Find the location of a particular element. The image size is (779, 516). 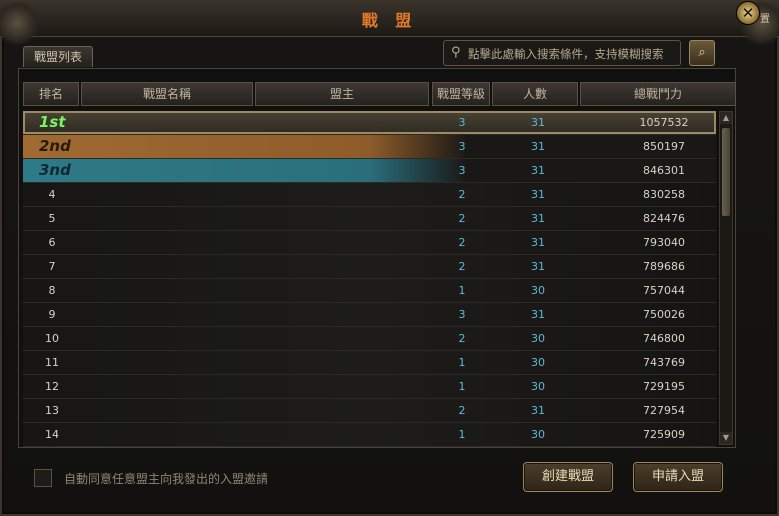

header-total-power: 總戰鬥力 is located at coordinates (658, 94).